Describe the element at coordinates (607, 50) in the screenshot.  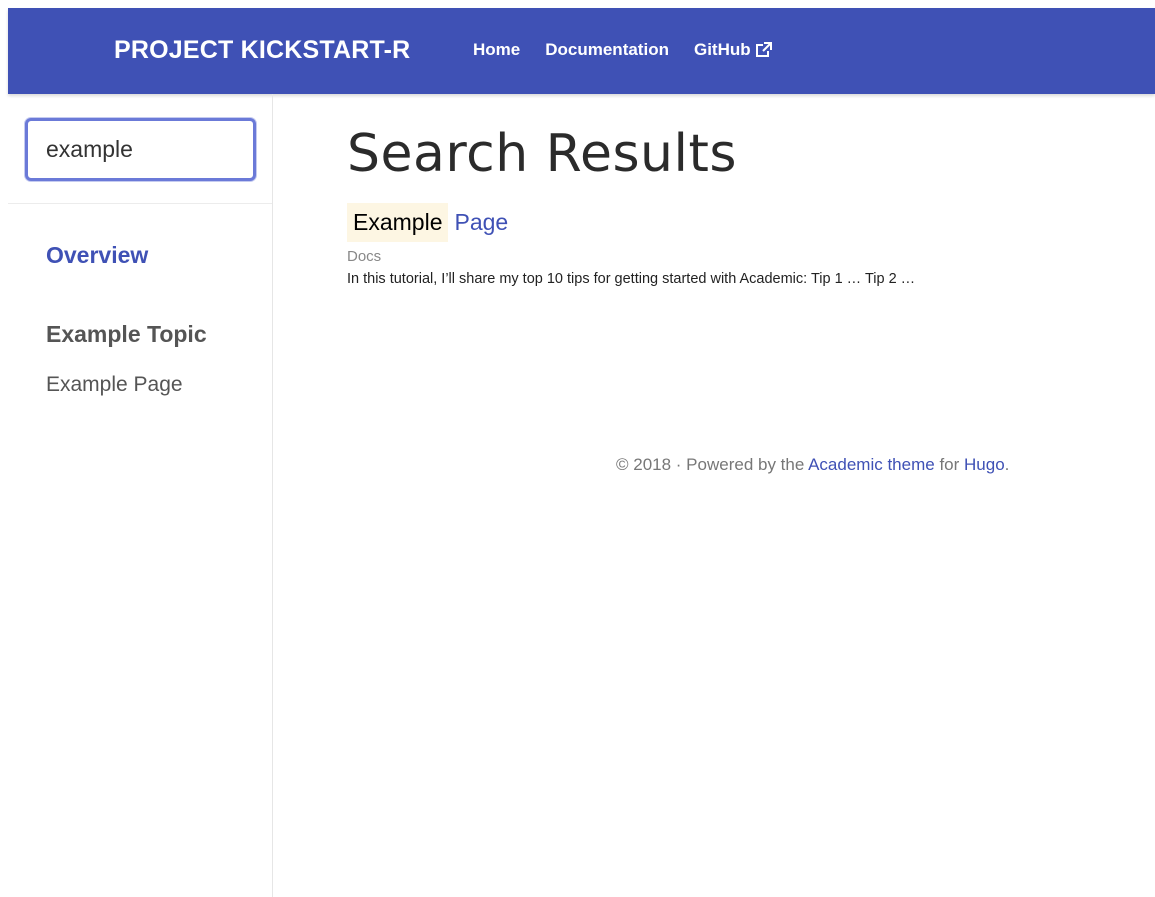
I see `nav-documentation-link: Documentation` at that location.